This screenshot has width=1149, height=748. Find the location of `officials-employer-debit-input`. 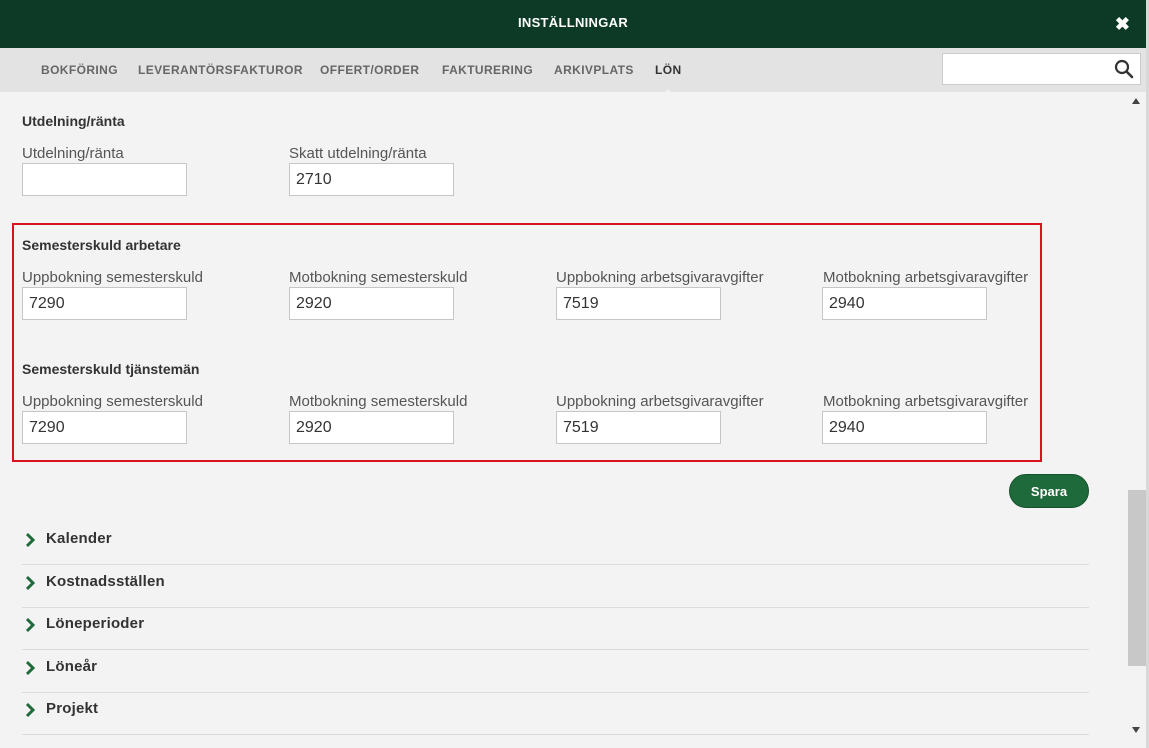

officials-employer-debit-input is located at coordinates (638, 427).